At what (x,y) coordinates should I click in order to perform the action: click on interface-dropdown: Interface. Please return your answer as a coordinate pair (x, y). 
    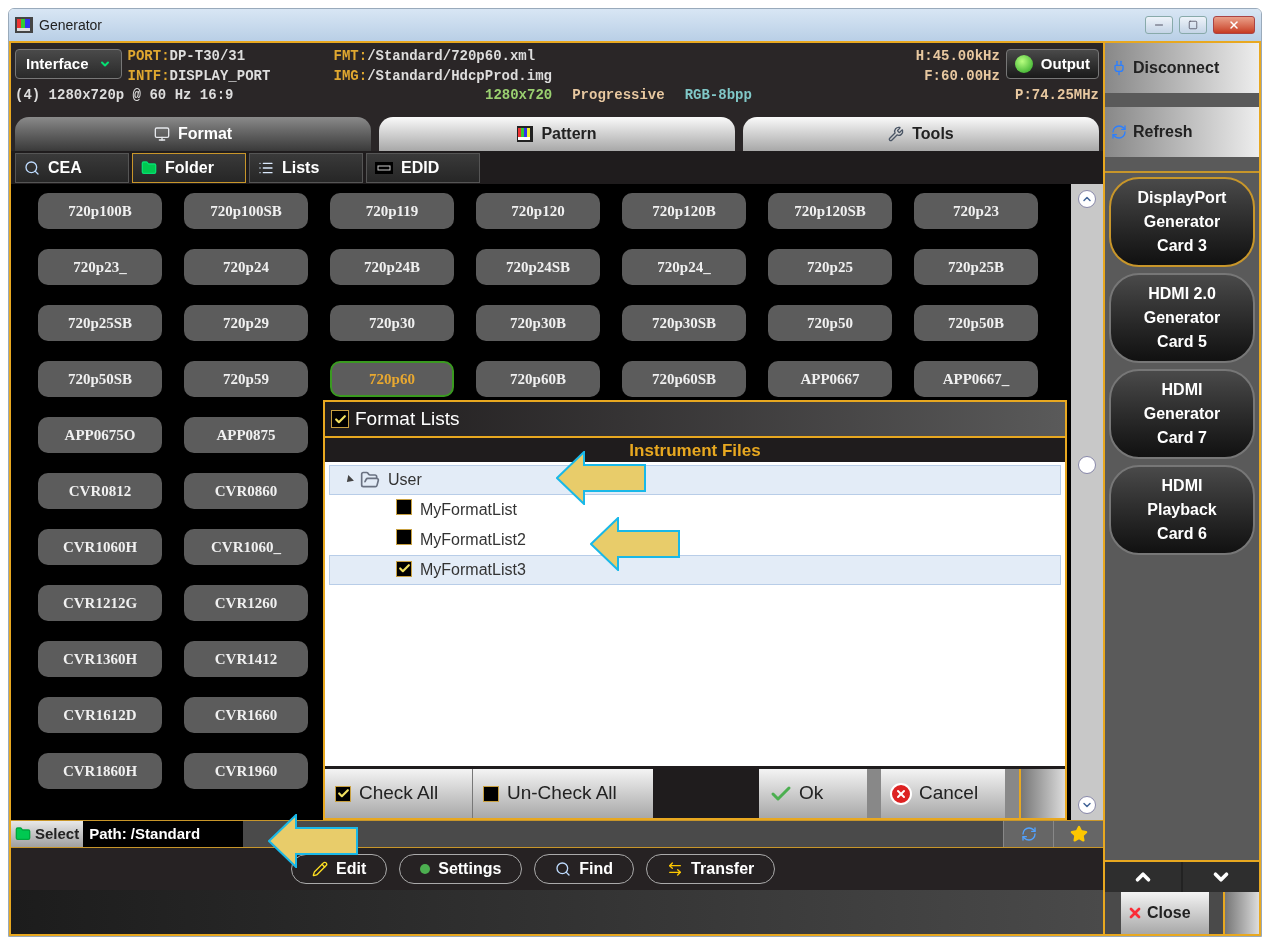
    Looking at the image, I should click on (68, 64).